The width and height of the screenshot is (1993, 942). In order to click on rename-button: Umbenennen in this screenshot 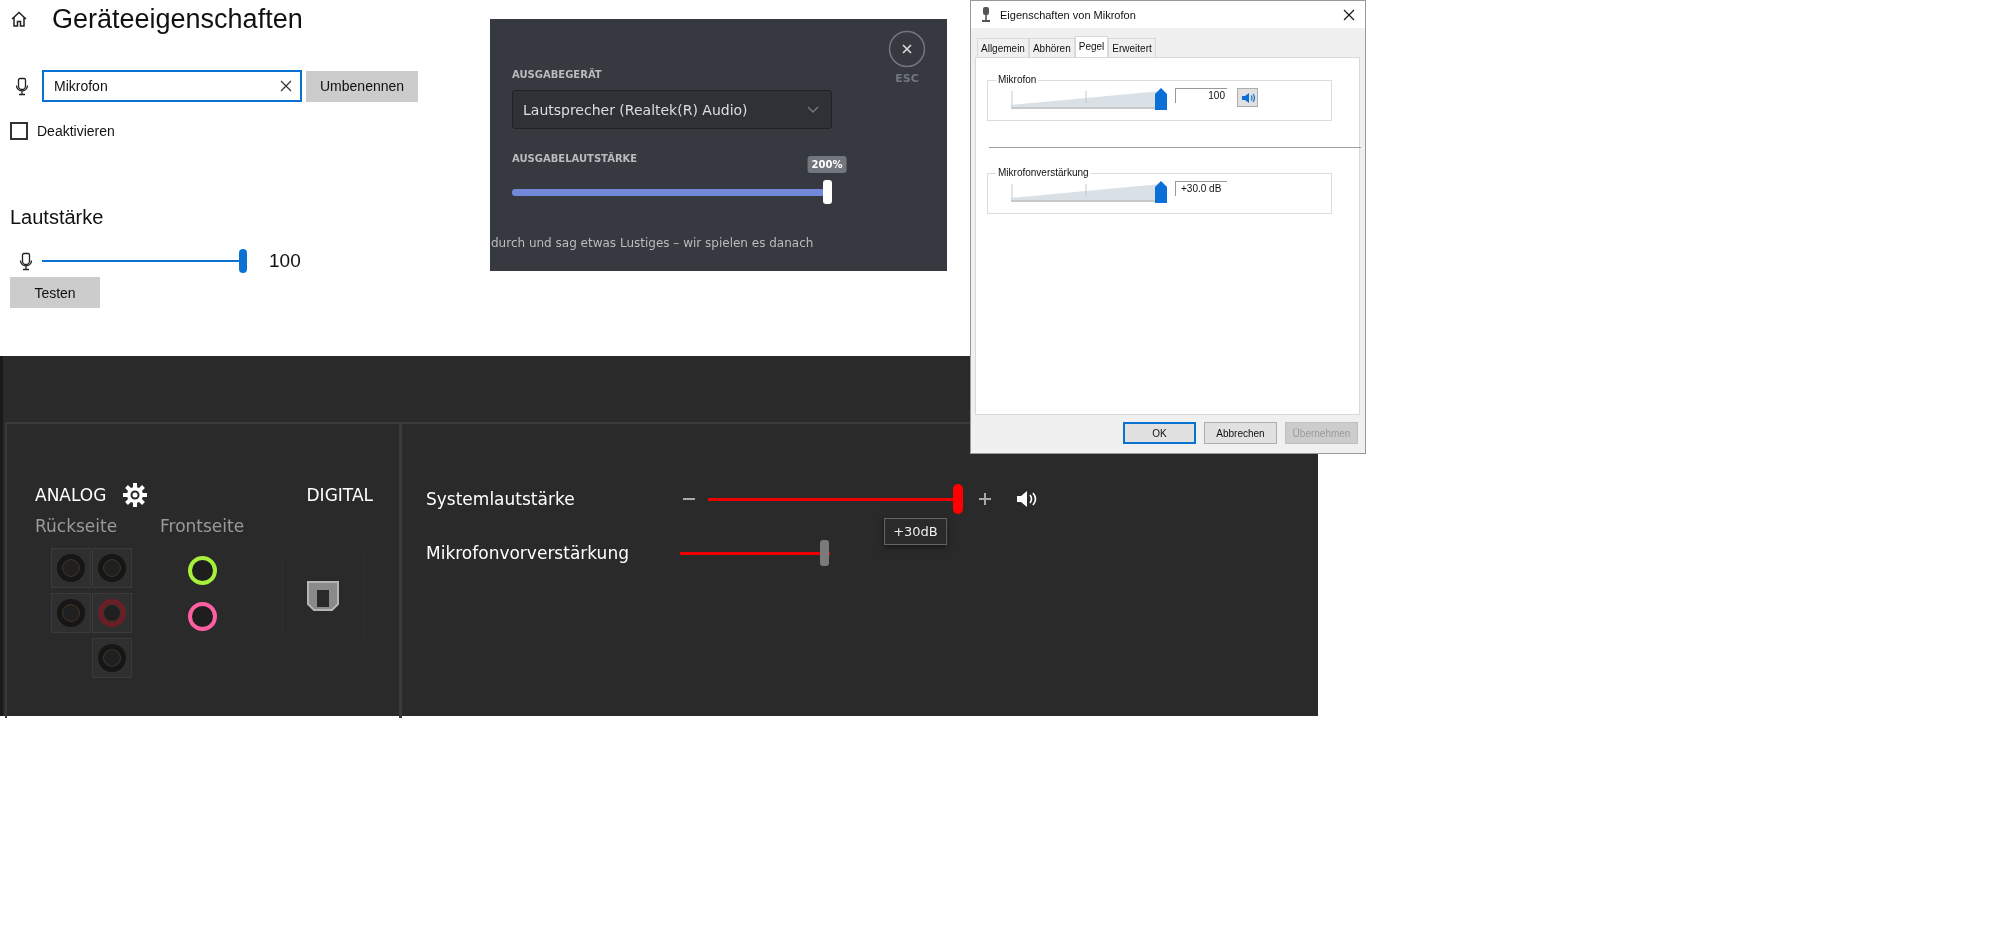, I will do `click(362, 86)`.